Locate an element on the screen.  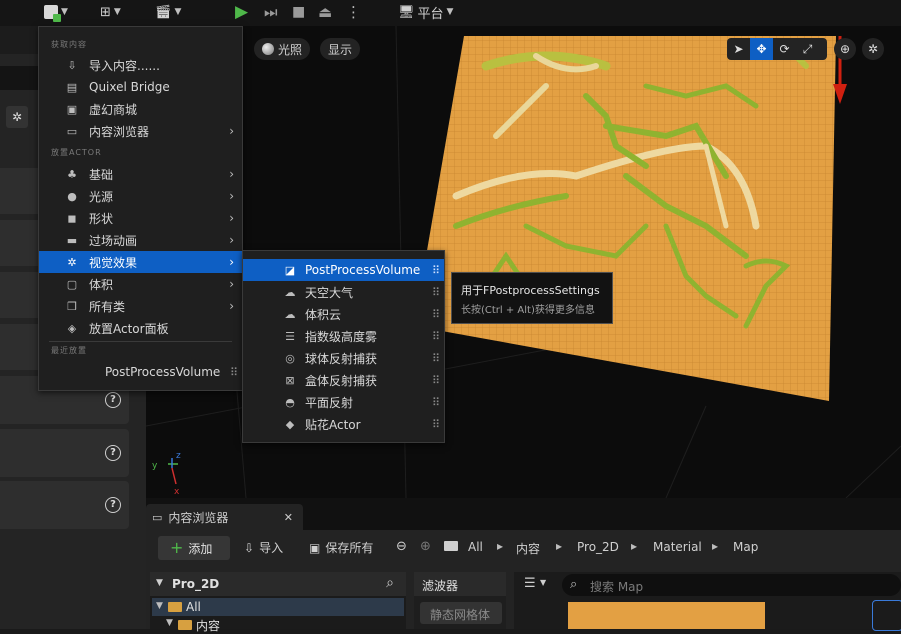
menu-item-marketplace: ▣ 虚幻商城 is located at coordinates (140, 109).